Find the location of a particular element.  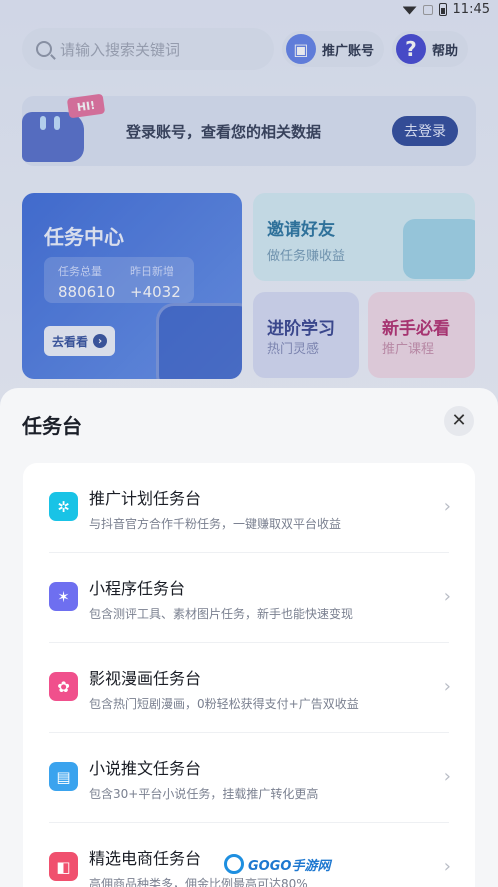

item-desc: 与抖音官方合作千粉任务，一键赚取双平台收益 is located at coordinates (215, 524).